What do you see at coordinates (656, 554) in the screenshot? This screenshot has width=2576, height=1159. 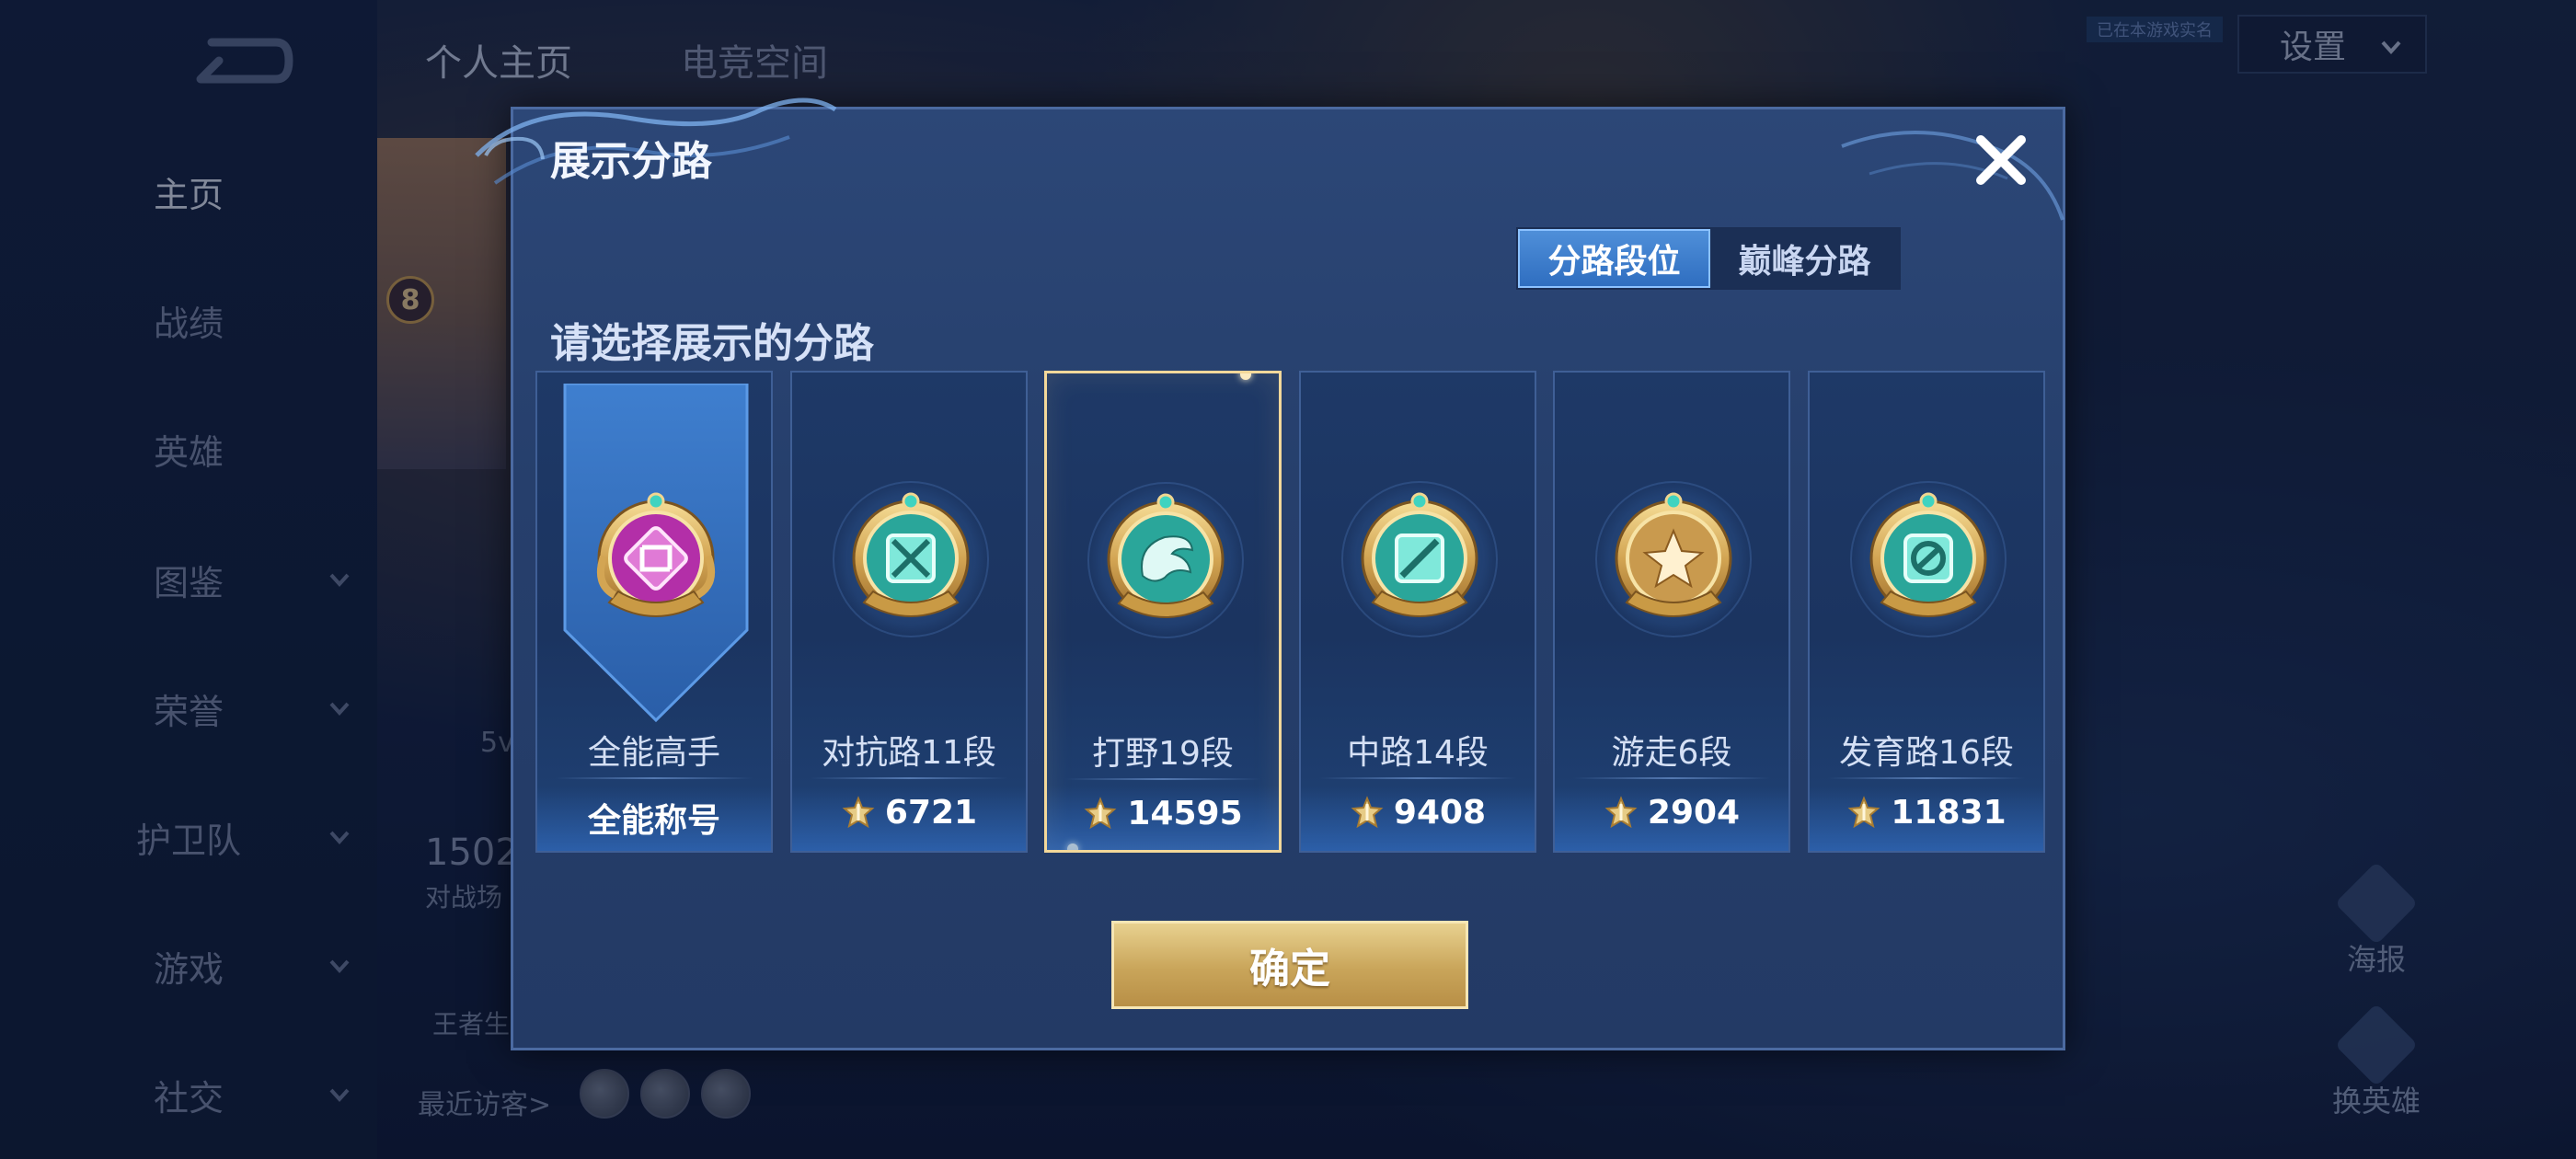 I see `all-round-medal-icon` at bounding box center [656, 554].